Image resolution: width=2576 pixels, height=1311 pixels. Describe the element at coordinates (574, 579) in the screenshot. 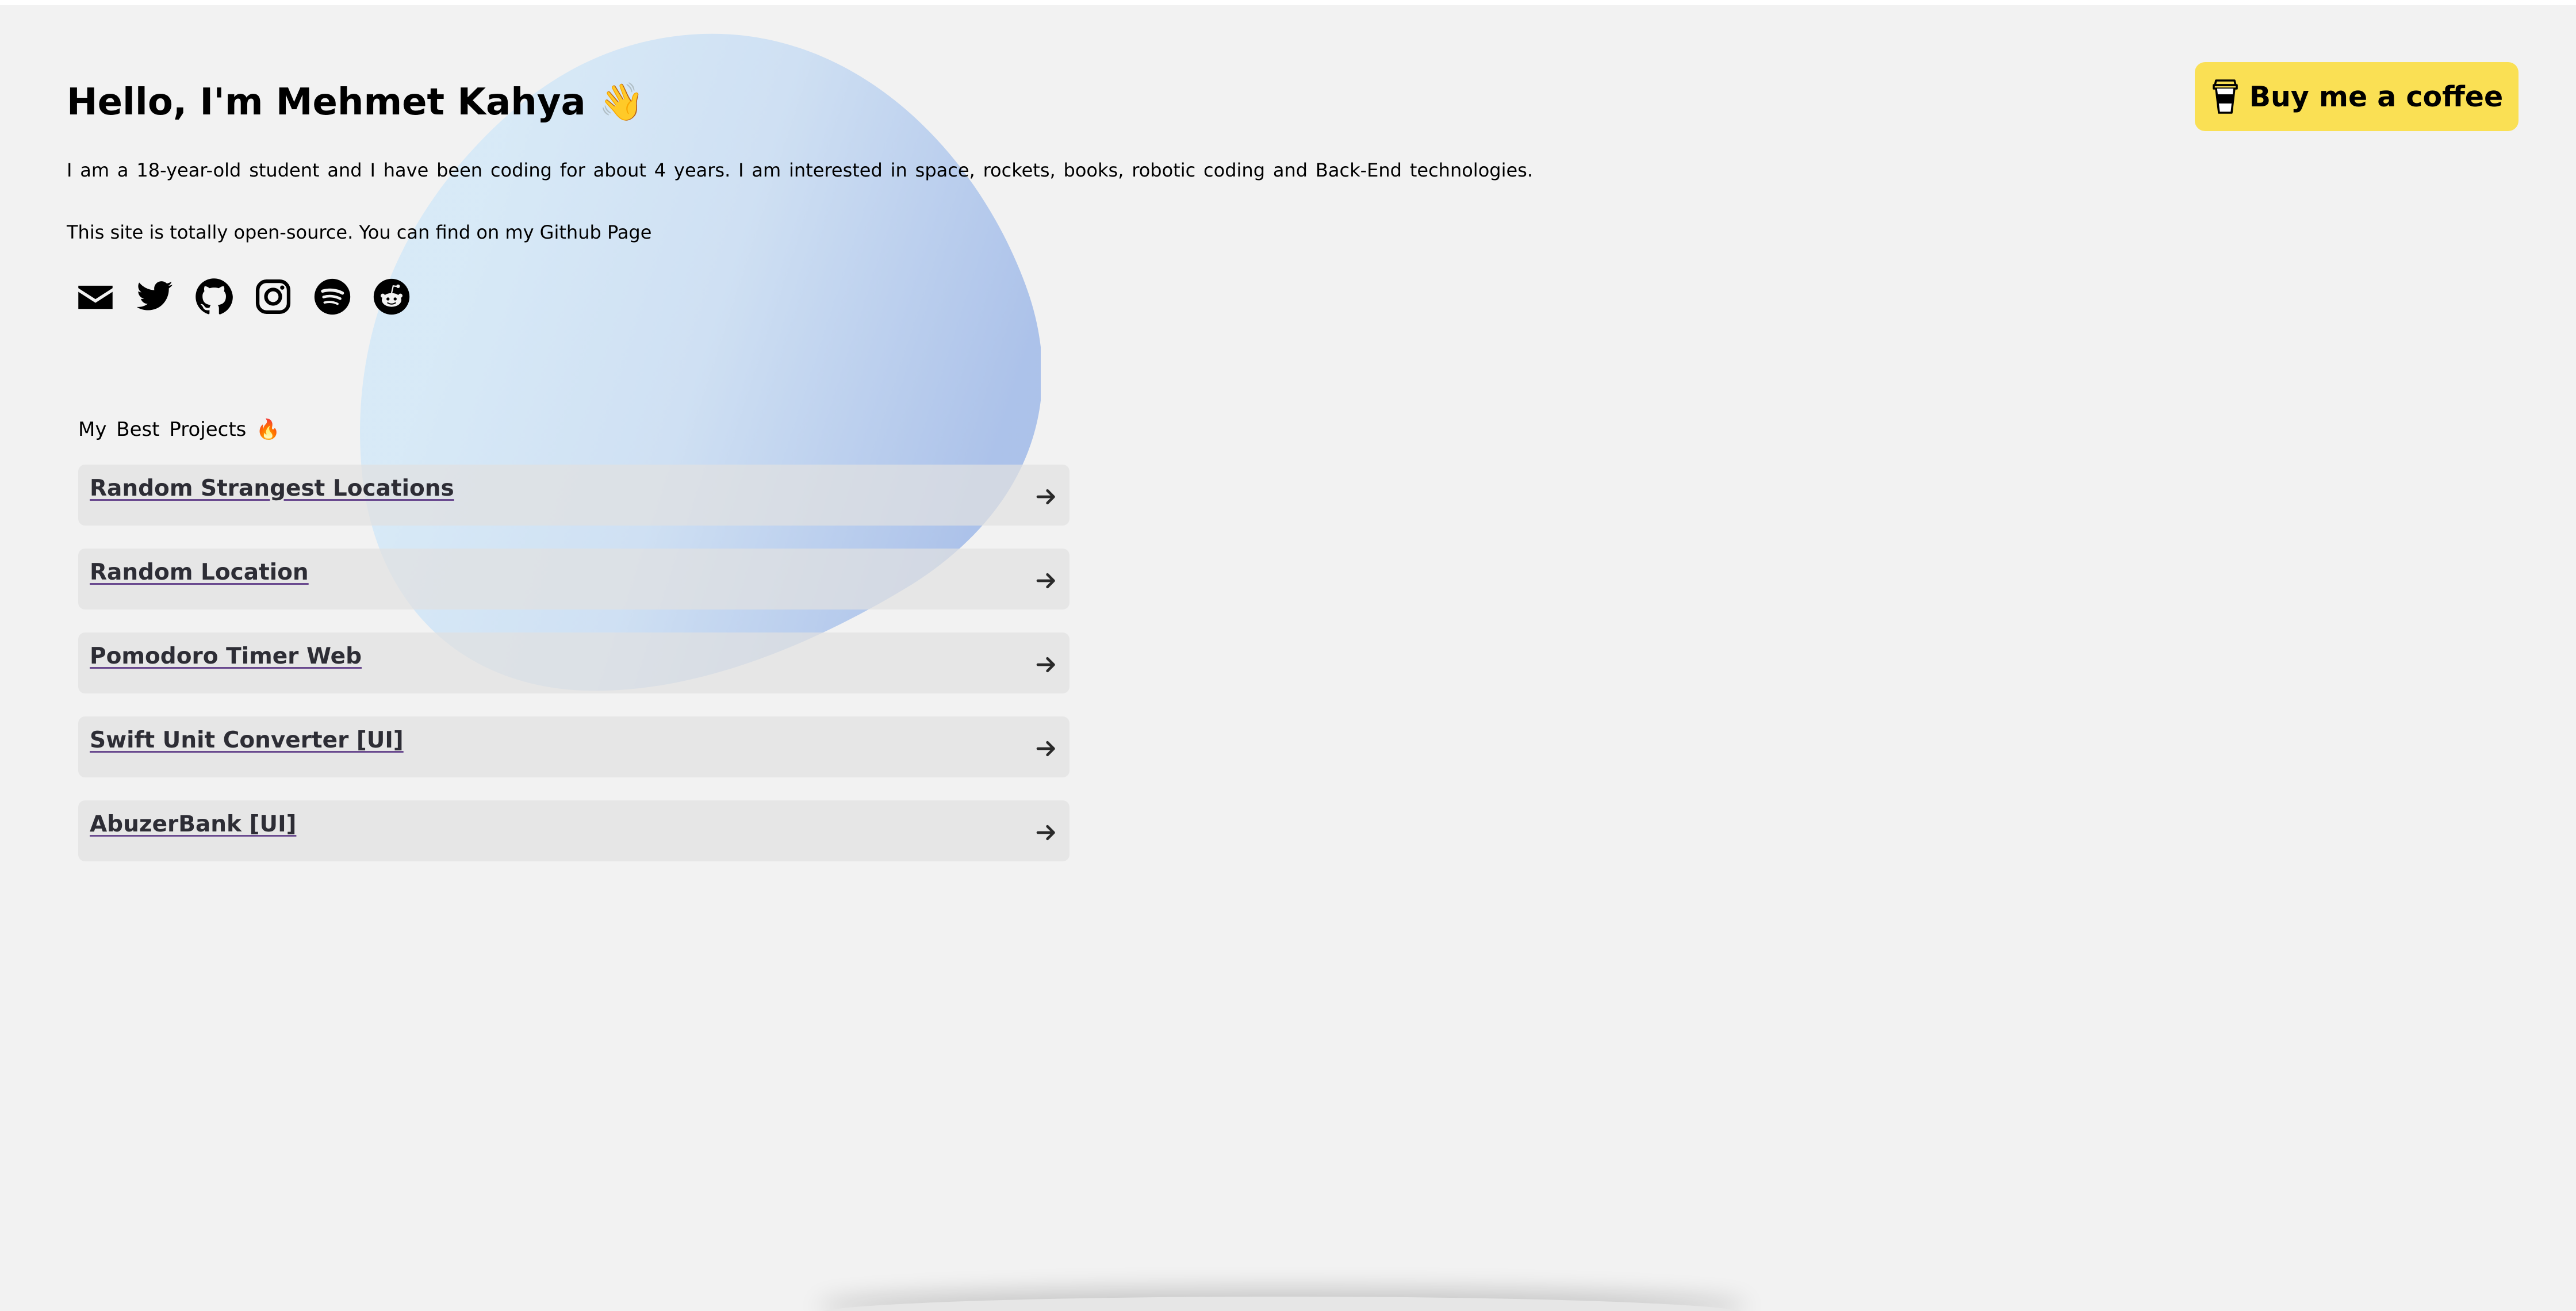

I see `project-card: Random Location` at that location.